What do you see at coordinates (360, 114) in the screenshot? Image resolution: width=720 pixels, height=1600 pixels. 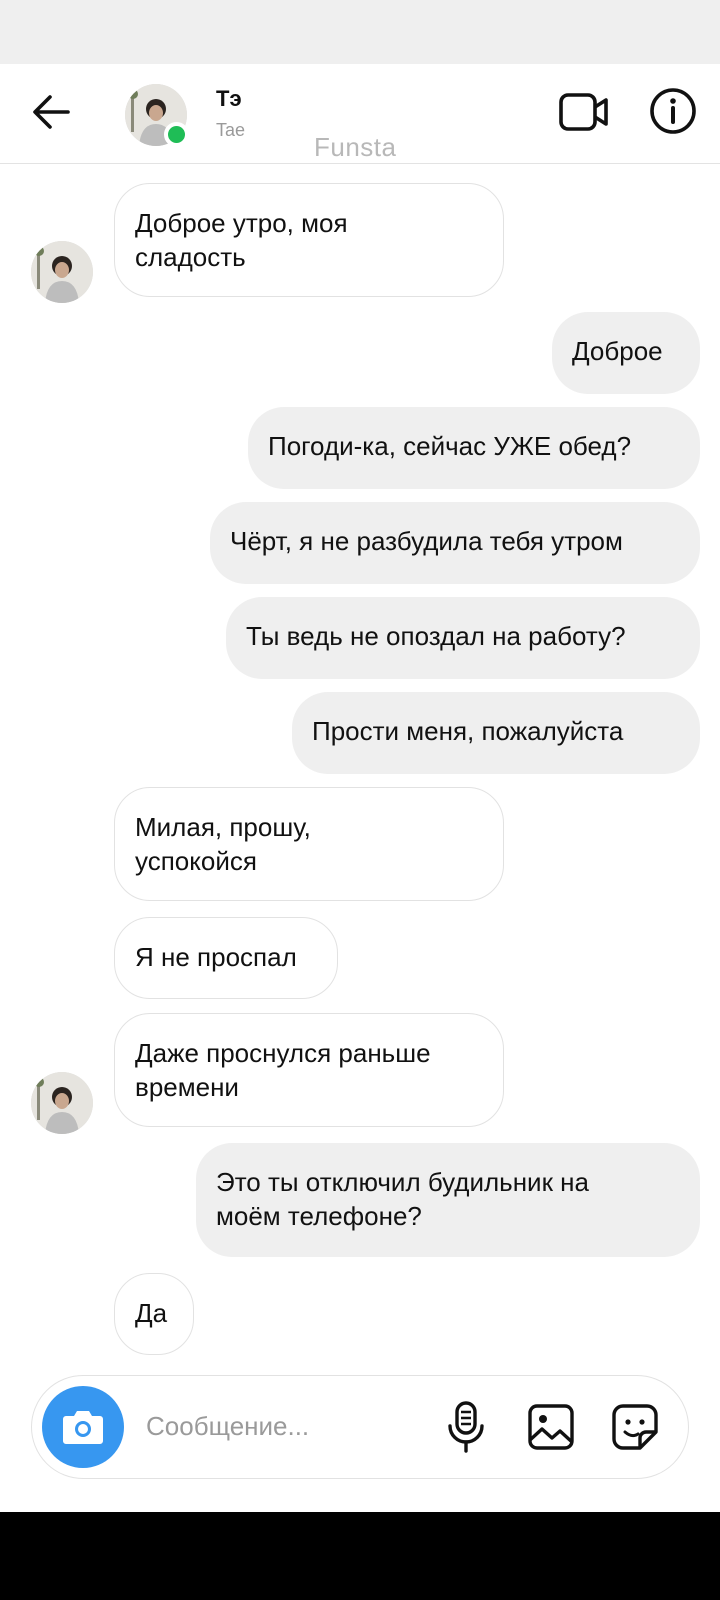 I see `chat-header: Тэ Tae Funsta` at bounding box center [360, 114].